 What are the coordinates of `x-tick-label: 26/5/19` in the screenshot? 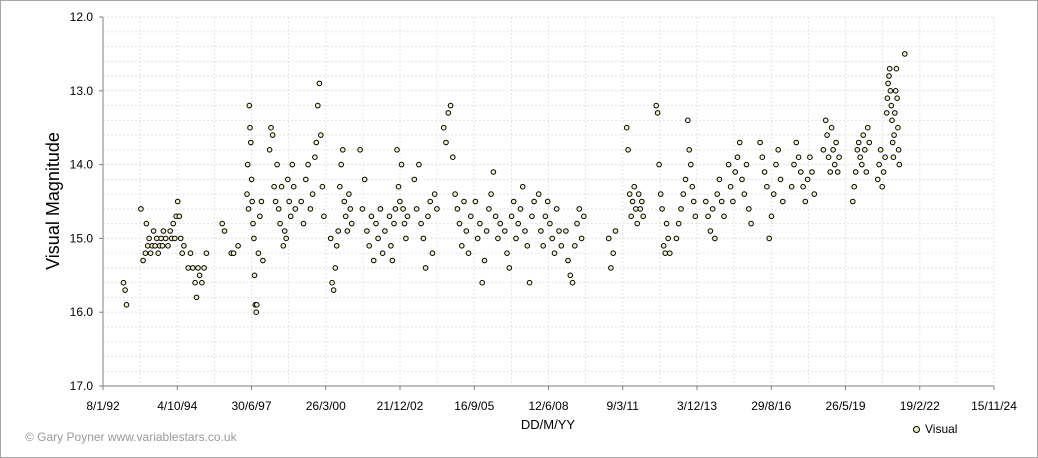 It's located at (845, 406).